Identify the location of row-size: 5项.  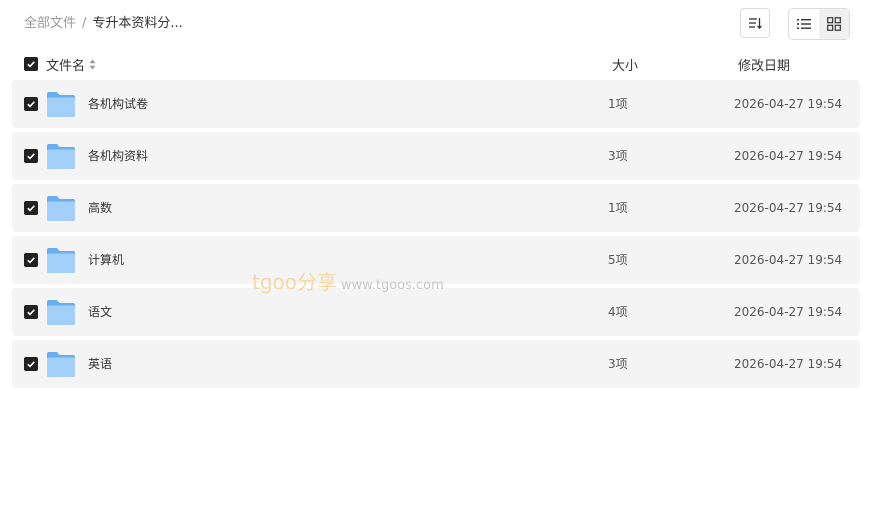
(618, 260).